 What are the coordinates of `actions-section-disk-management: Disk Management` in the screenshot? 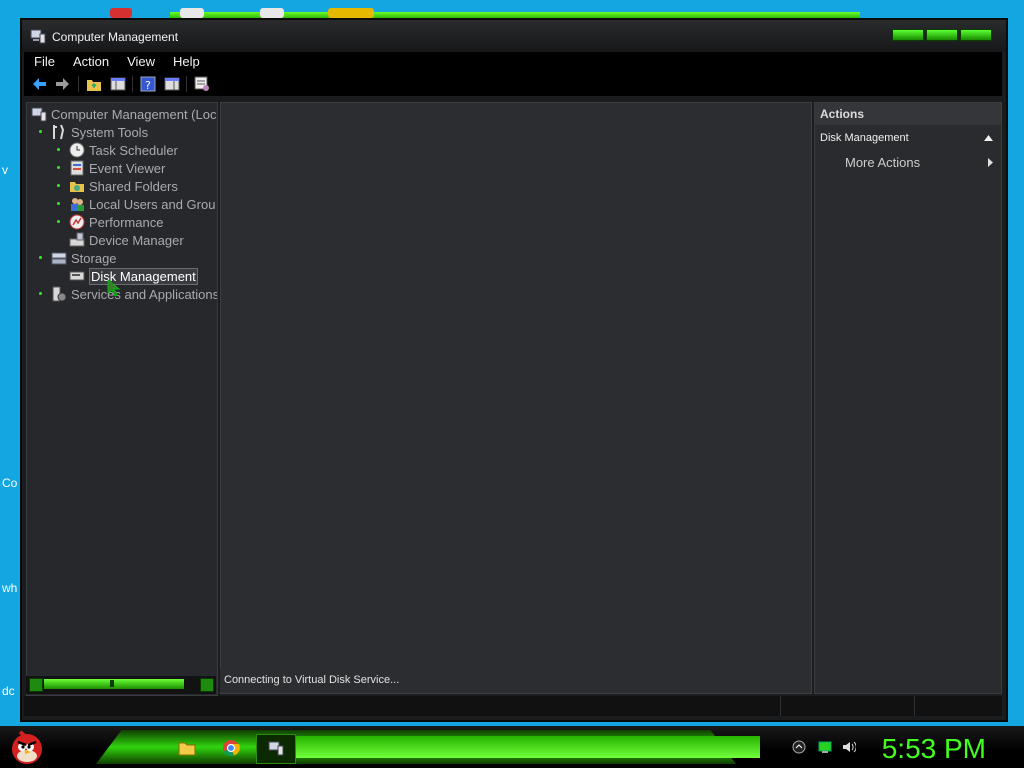 It's located at (908, 138).